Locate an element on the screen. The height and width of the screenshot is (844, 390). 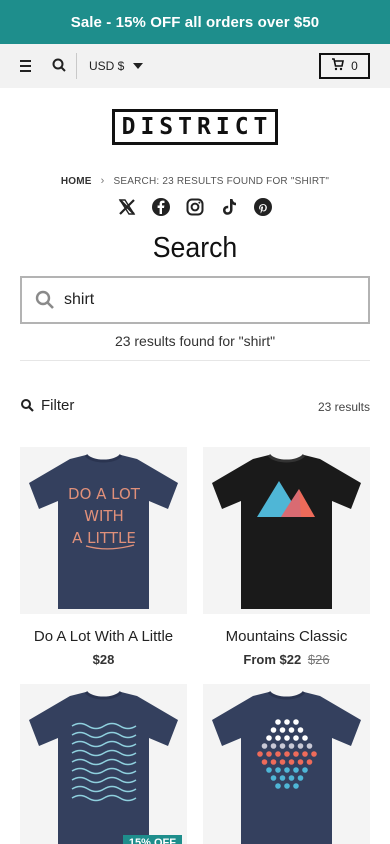
divider is located at coordinates (195, 360).